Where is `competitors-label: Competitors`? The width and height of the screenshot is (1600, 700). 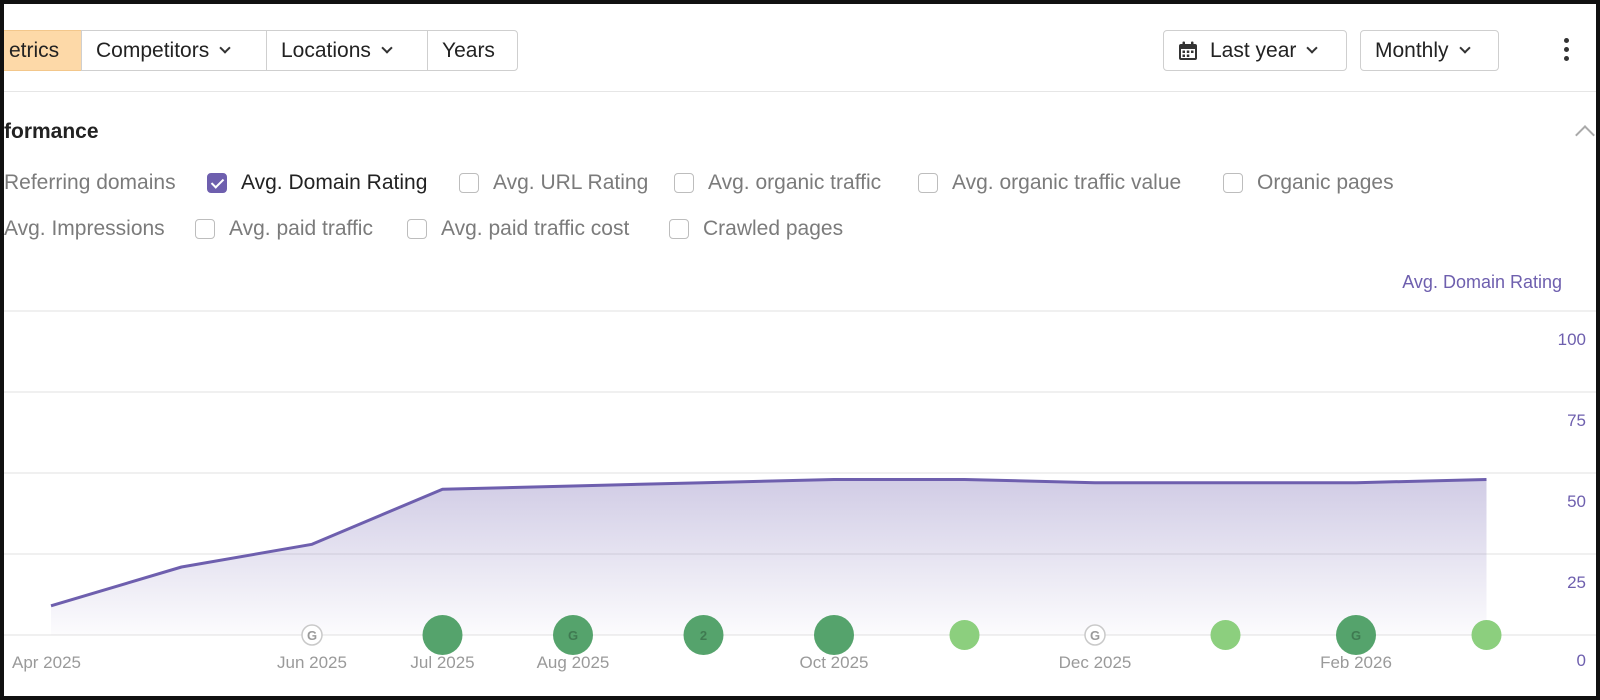
competitors-label: Competitors is located at coordinates (153, 50).